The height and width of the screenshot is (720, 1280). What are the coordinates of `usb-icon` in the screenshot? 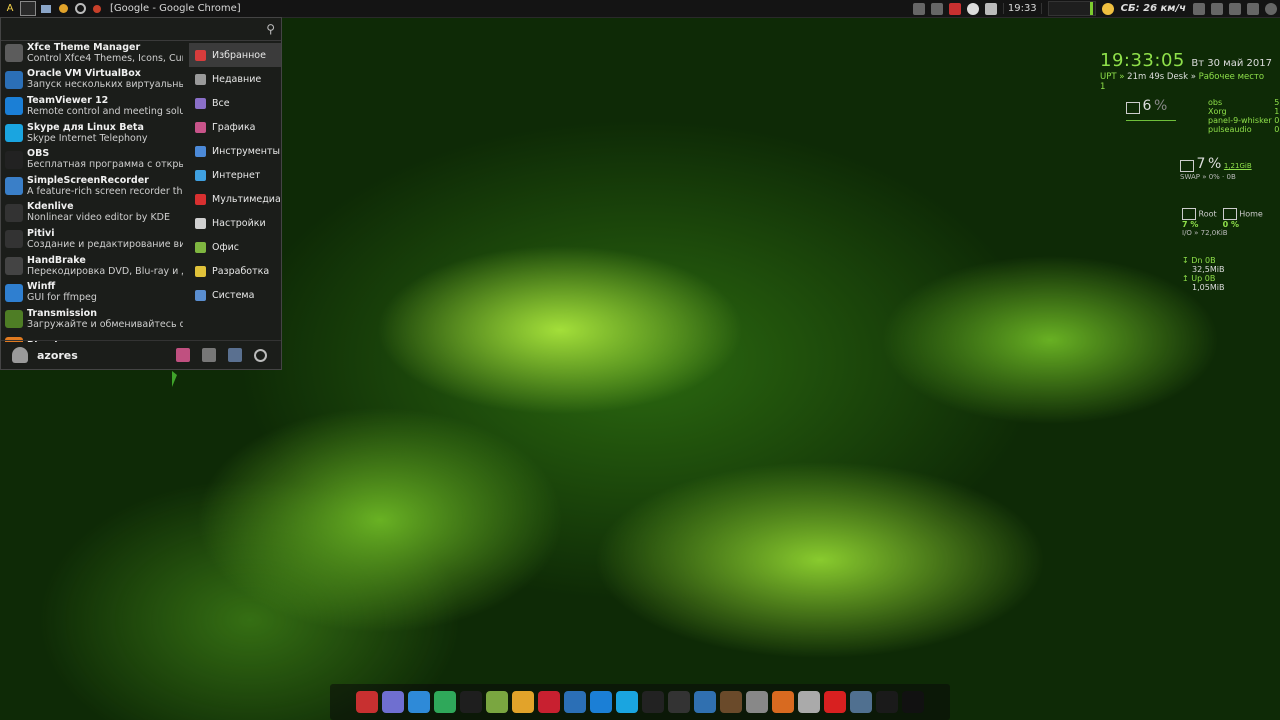 It's located at (757, 702).